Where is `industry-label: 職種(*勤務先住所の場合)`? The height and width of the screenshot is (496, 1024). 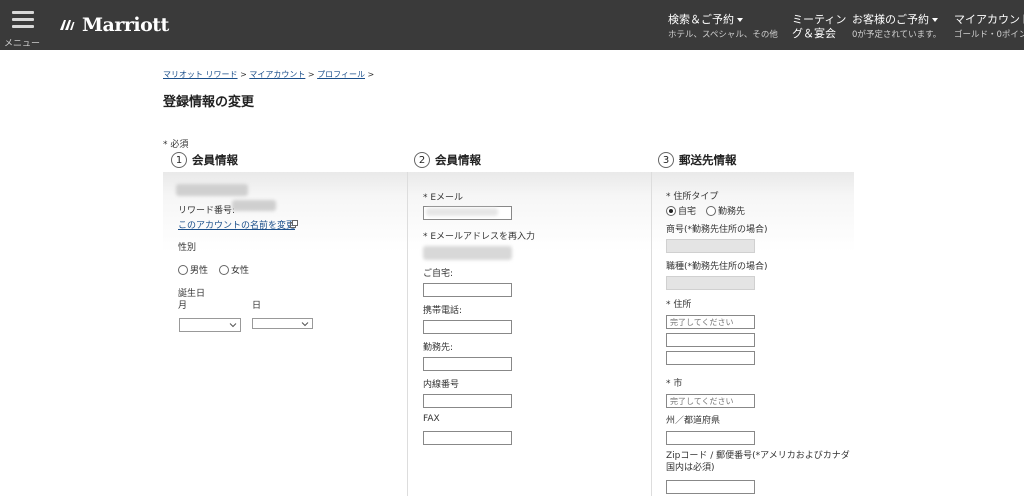 industry-label: 職種(*勤務先住所の場合) is located at coordinates (717, 267).